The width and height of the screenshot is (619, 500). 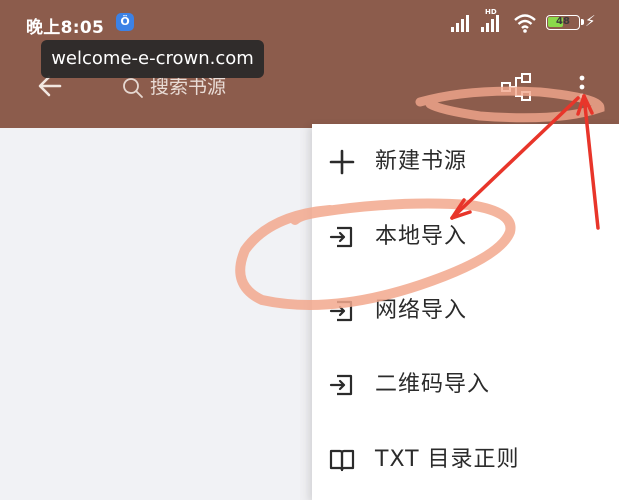 I want to click on charging-icon: ⚡, so click(x=590, y=21).